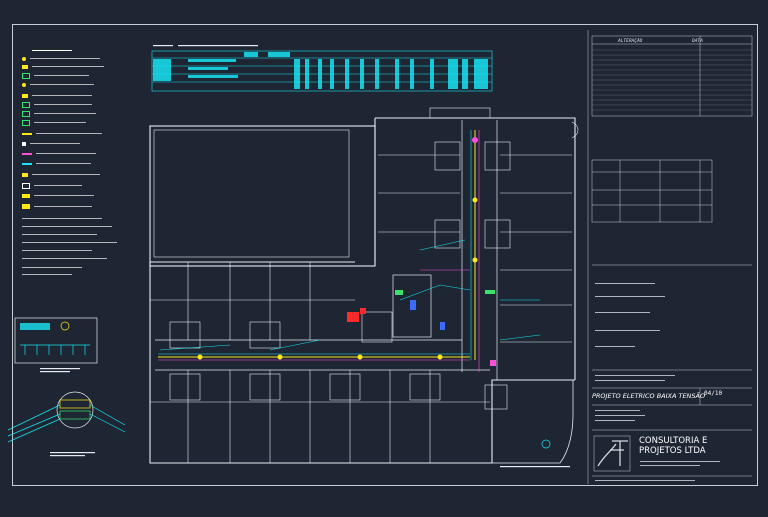  Describe the element at coordinates (672, 450) in the screenshot. I see `company-name-line2: PROJETOS LTDA` at that location.